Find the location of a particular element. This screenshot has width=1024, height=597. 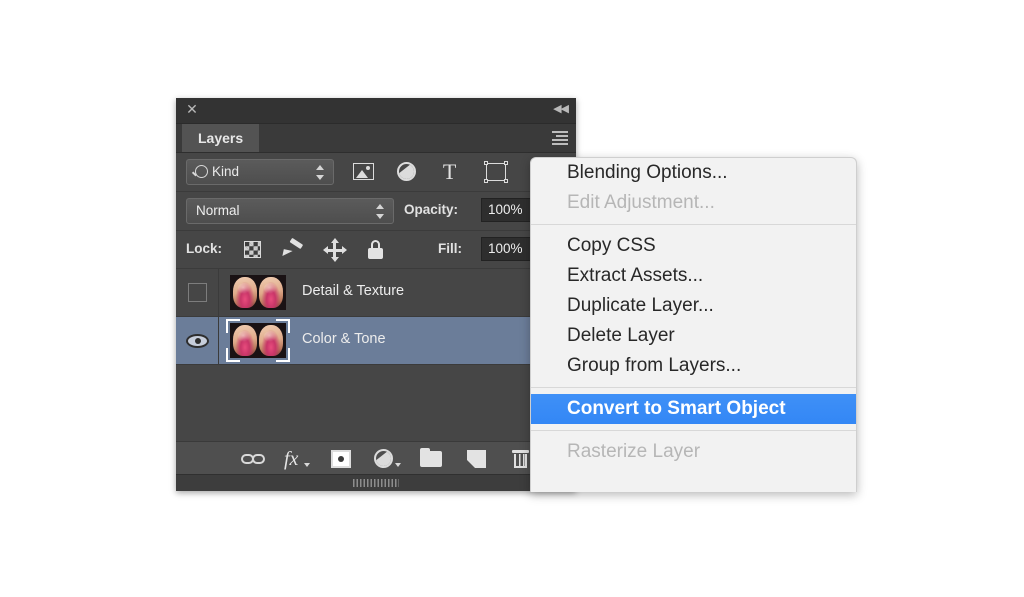

grip-lines-icon is located at coordinates (376, 483).